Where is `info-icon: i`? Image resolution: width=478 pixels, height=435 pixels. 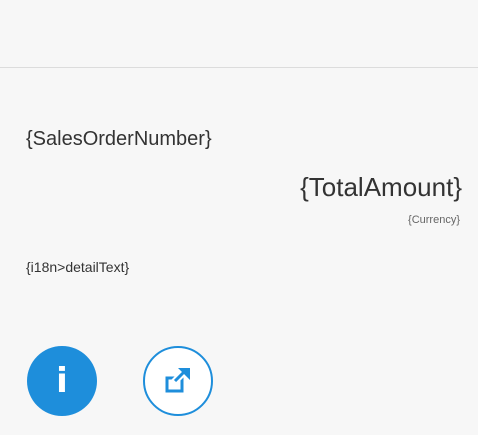 info-icon: i is located at coordinates (62, 381).